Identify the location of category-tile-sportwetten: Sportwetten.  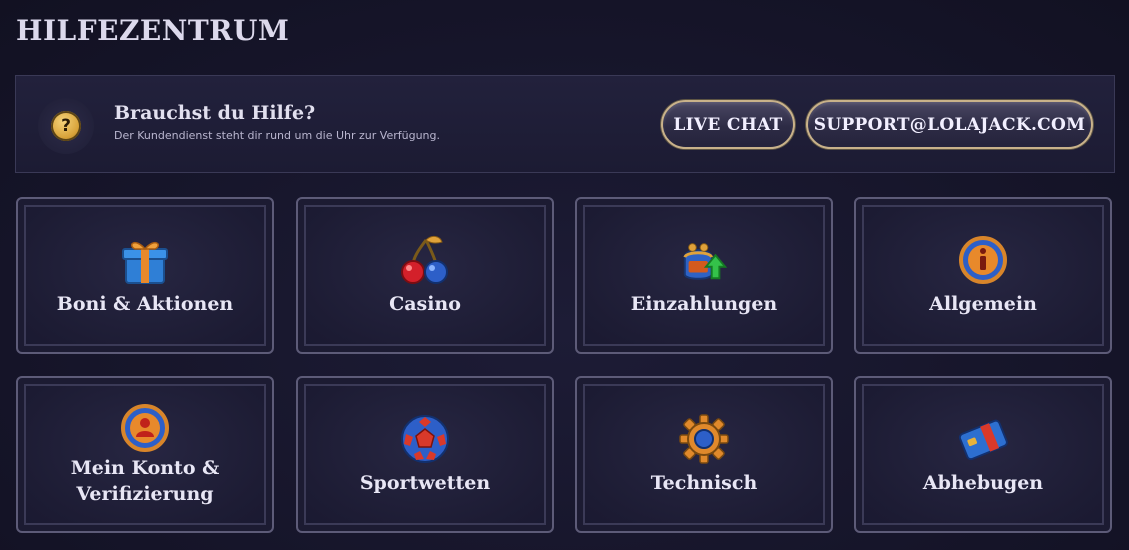
(425, 454).